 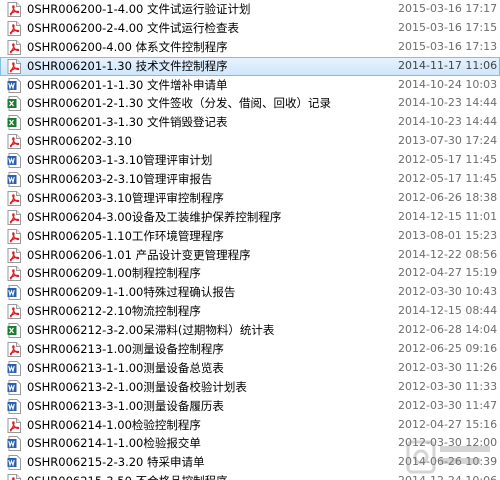 I want to click on file-row: 0SHR006215-3.50 不合格品控制程序 2014-12-24 10:06, so click(x=250, y=476).